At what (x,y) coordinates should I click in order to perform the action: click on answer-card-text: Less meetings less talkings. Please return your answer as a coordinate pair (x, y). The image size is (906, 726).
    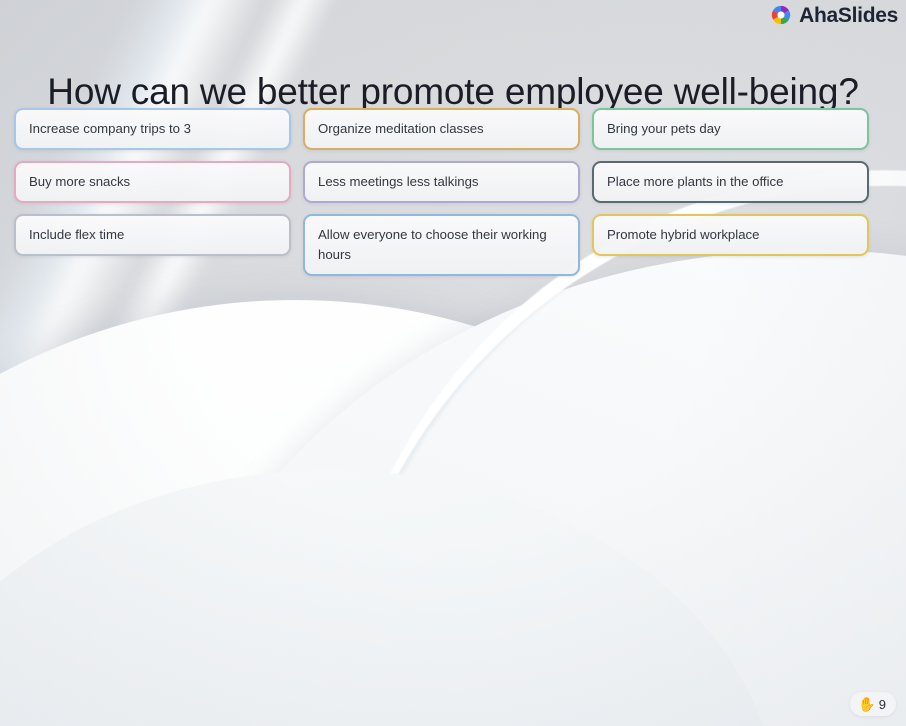
    Looking at the image, I should click on (398, 181).